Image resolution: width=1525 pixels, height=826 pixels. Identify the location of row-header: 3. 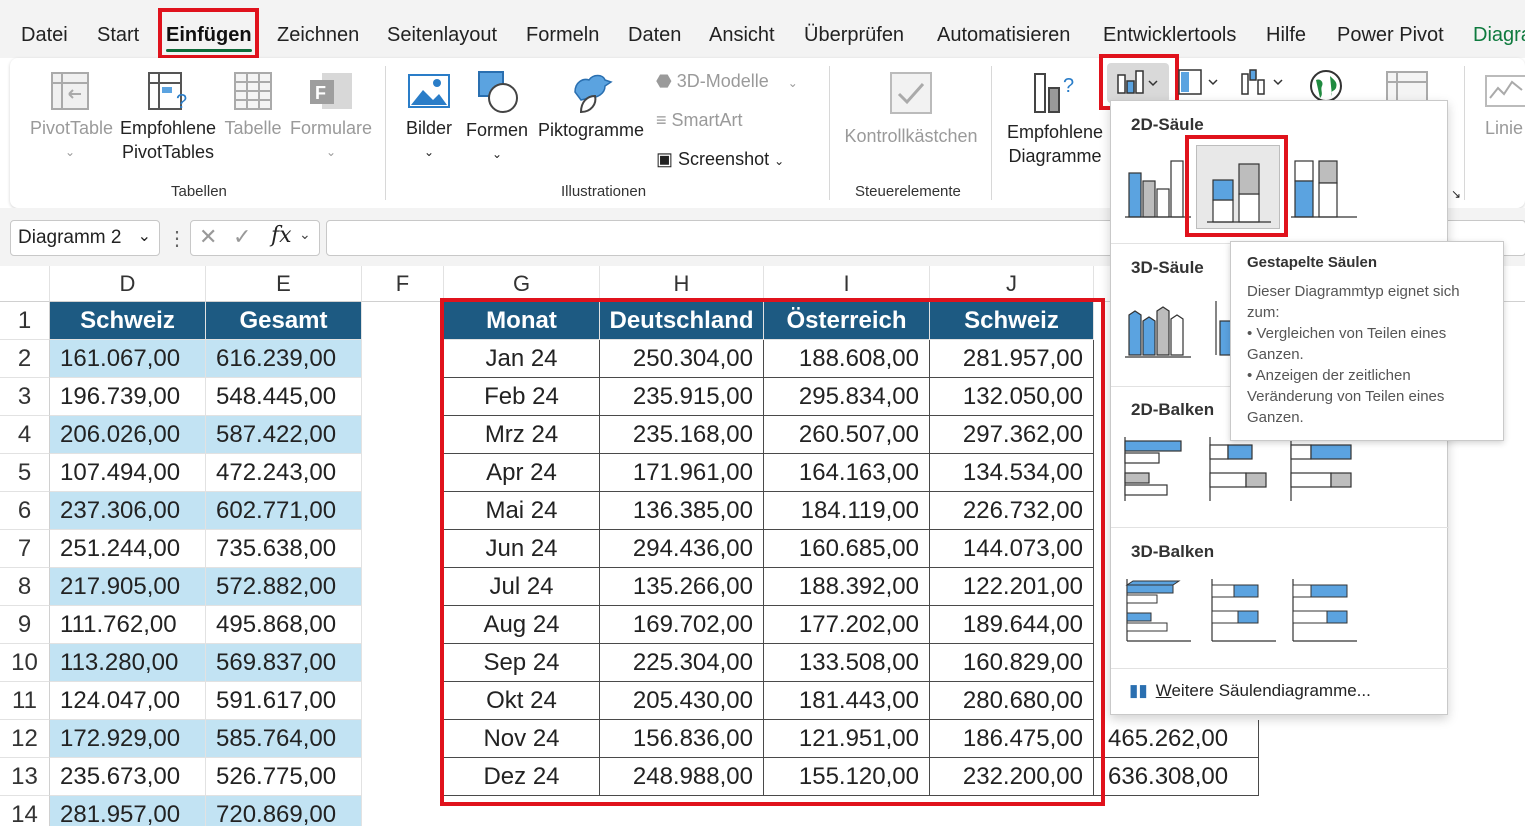
(25, 397).